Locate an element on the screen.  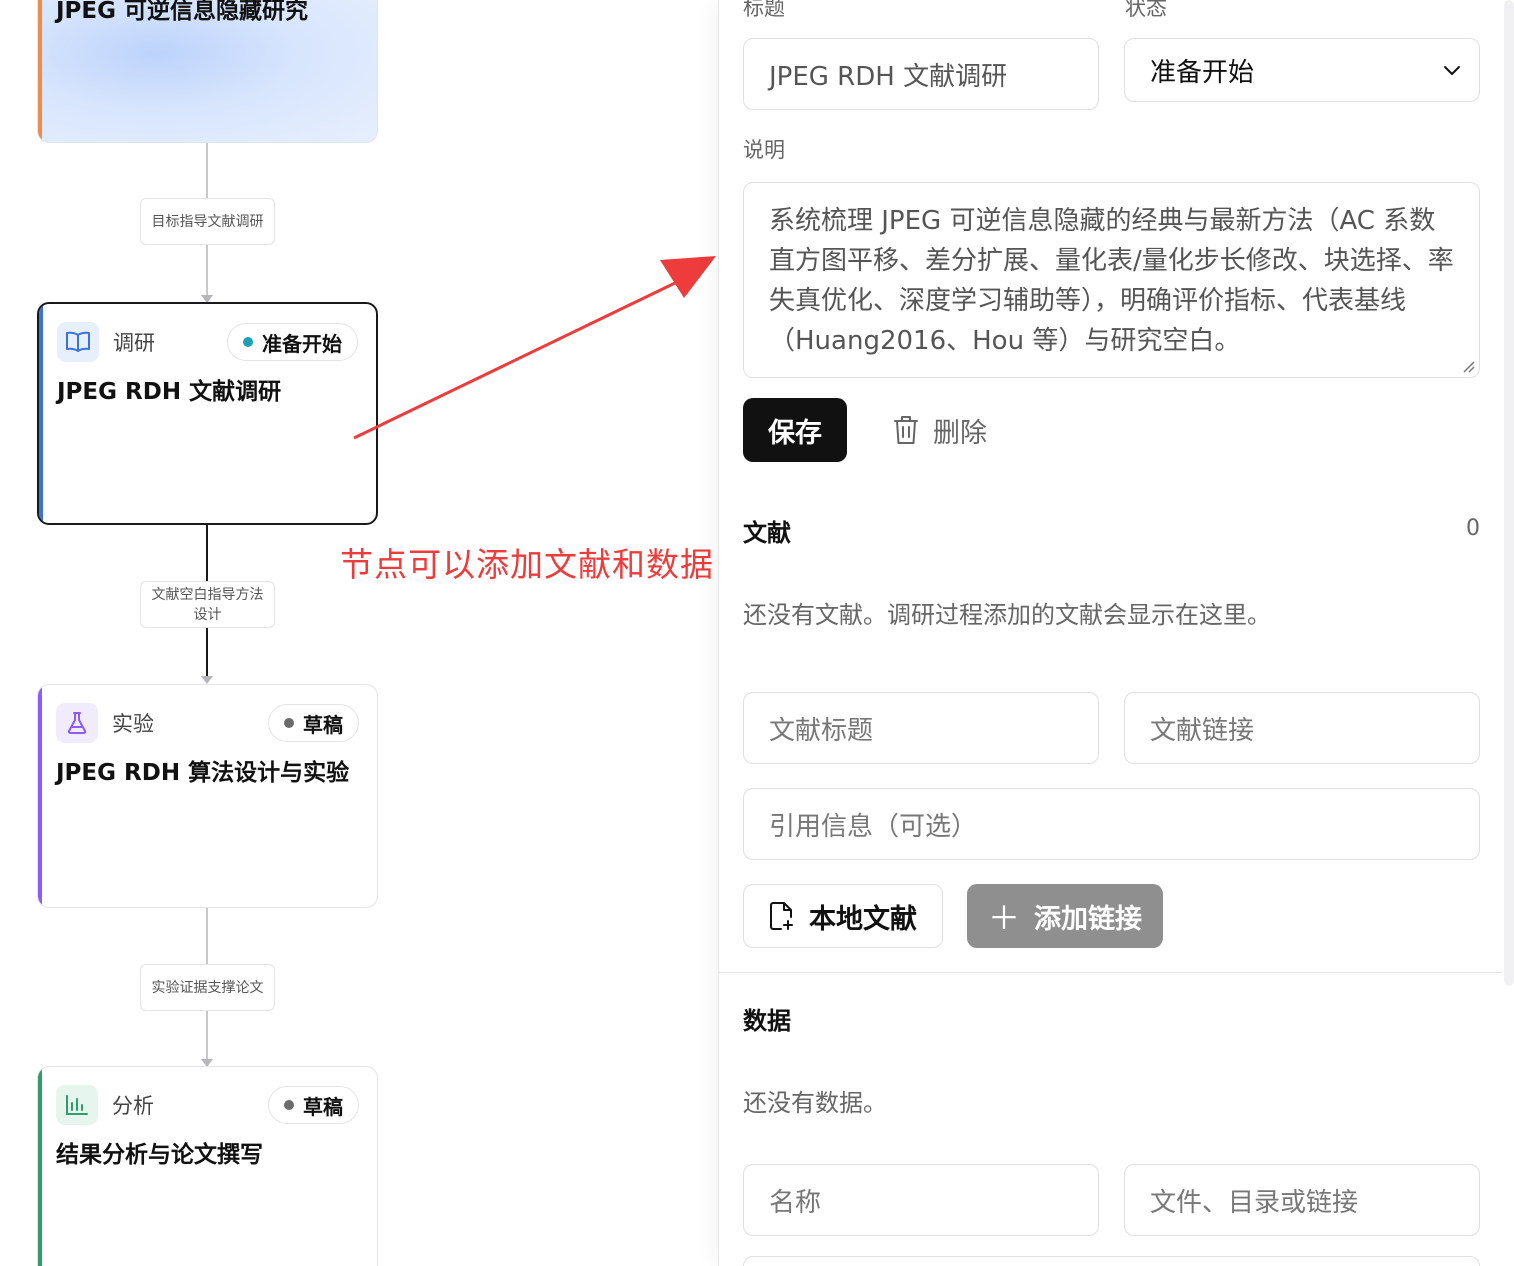
refs-section-title: 文献 is located at coordinates (767, 533).